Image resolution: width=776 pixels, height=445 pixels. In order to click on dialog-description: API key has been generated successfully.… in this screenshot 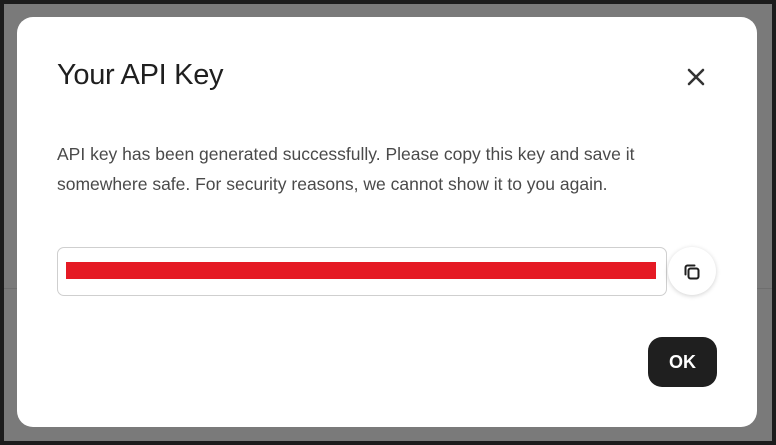, I will do `click(346, 169)`.